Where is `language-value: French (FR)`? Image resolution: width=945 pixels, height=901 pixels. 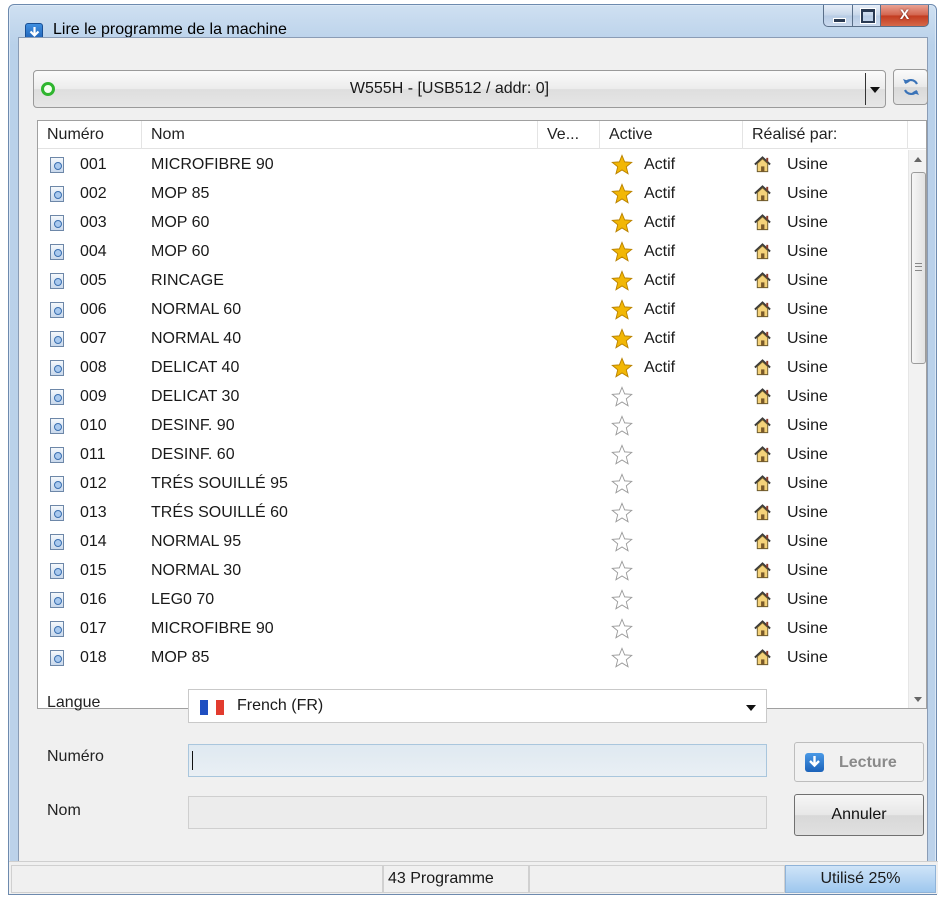
language-value: French (FR) is located at coordinates (280, 705).